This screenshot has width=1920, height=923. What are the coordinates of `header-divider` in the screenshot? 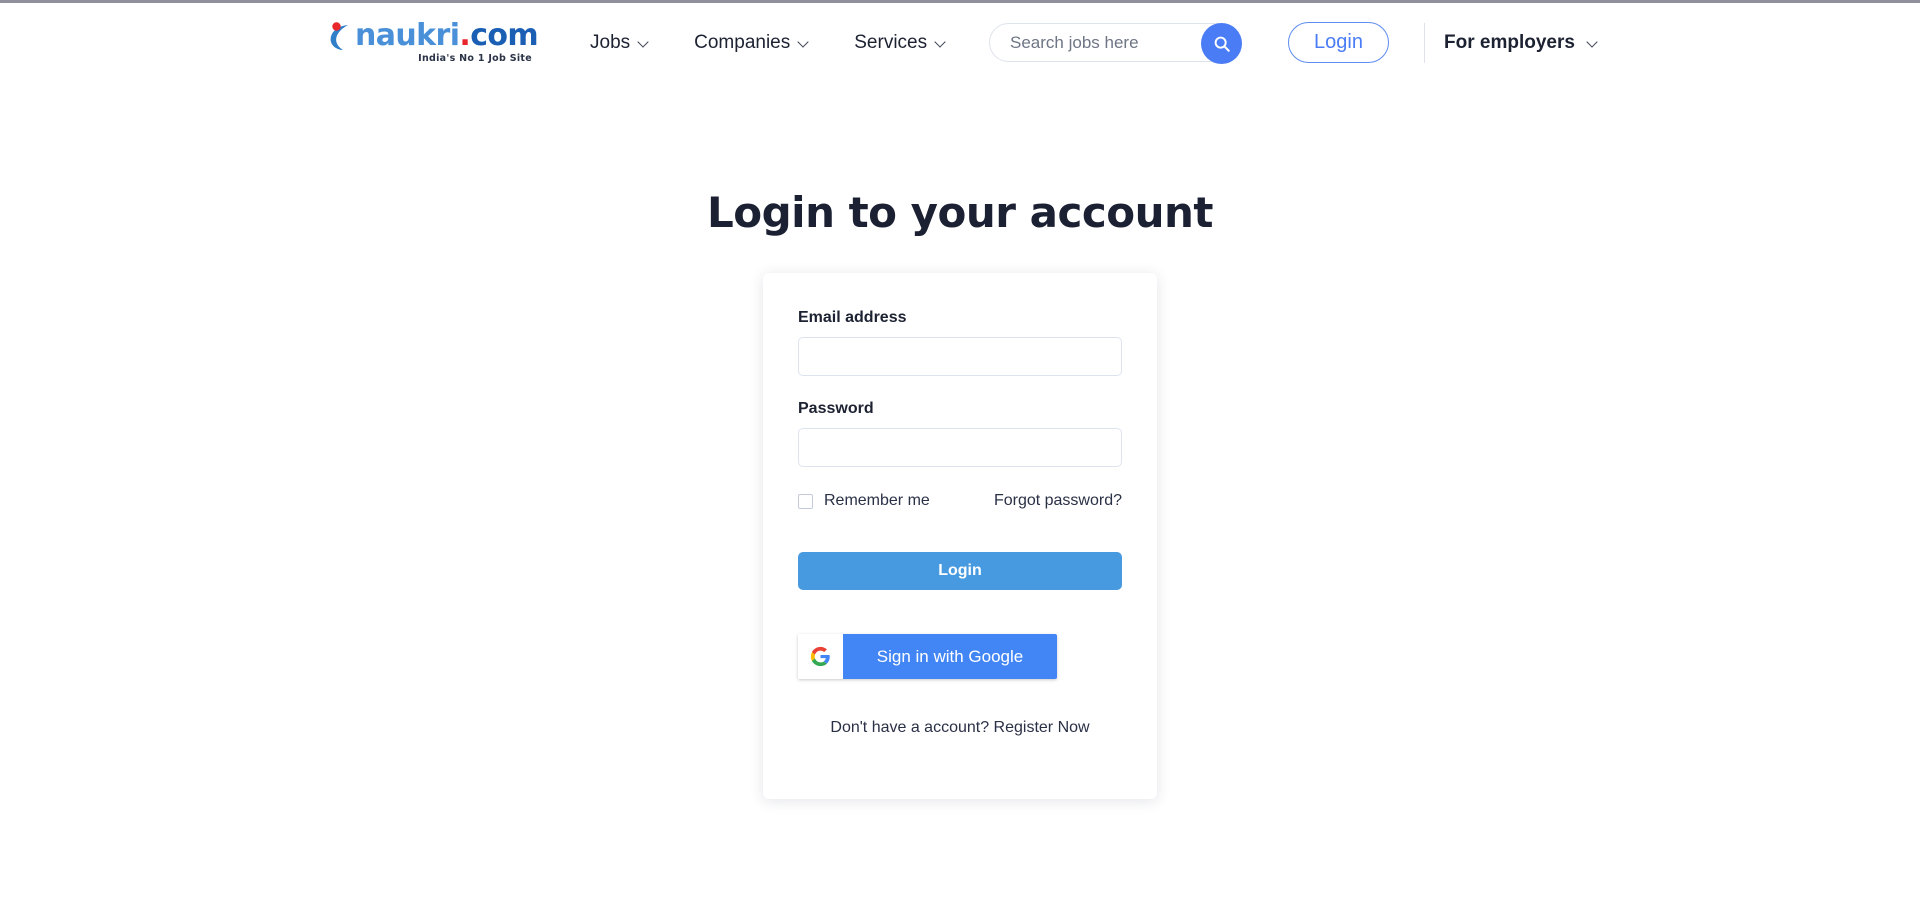 It's located at (1424, 43).